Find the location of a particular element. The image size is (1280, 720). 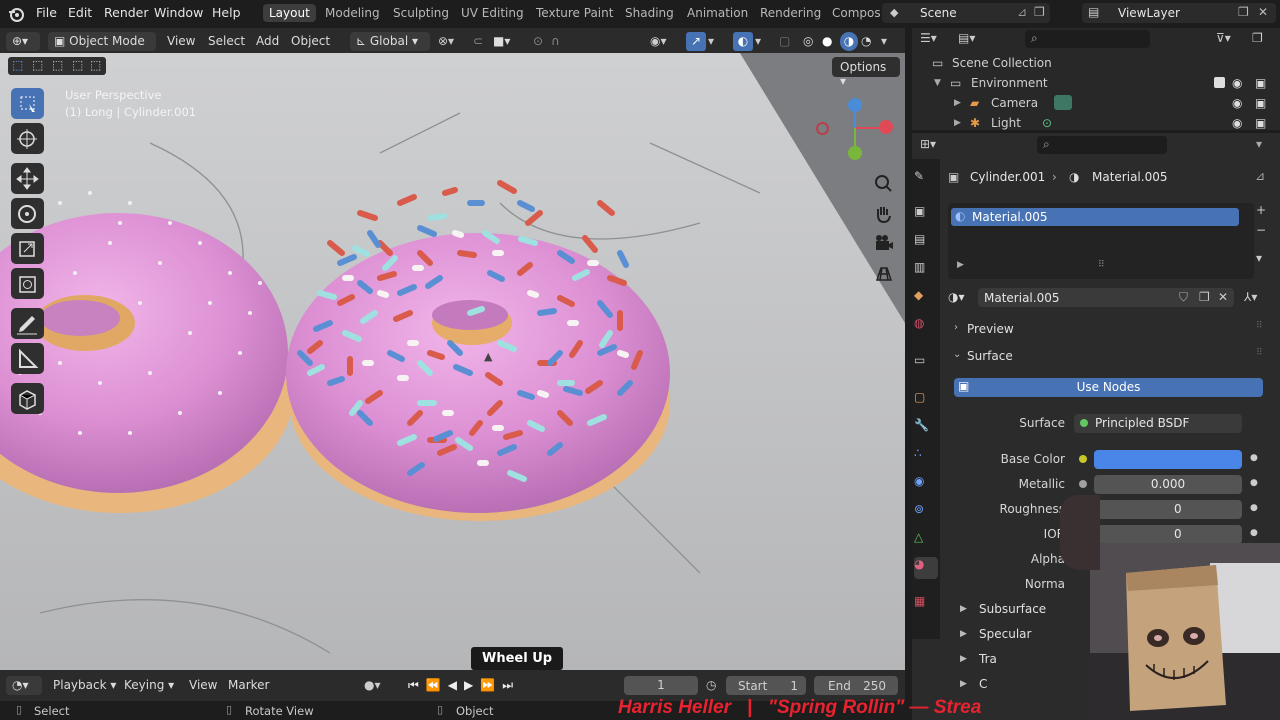

add-cube-tool-icon is located at coordinates (27, 398).